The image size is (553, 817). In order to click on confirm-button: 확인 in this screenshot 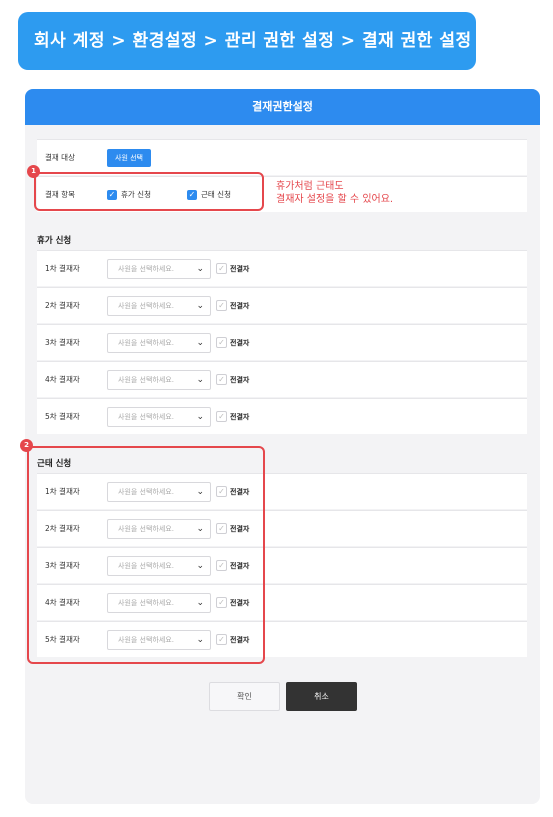, I will do `click(244, 696)`.